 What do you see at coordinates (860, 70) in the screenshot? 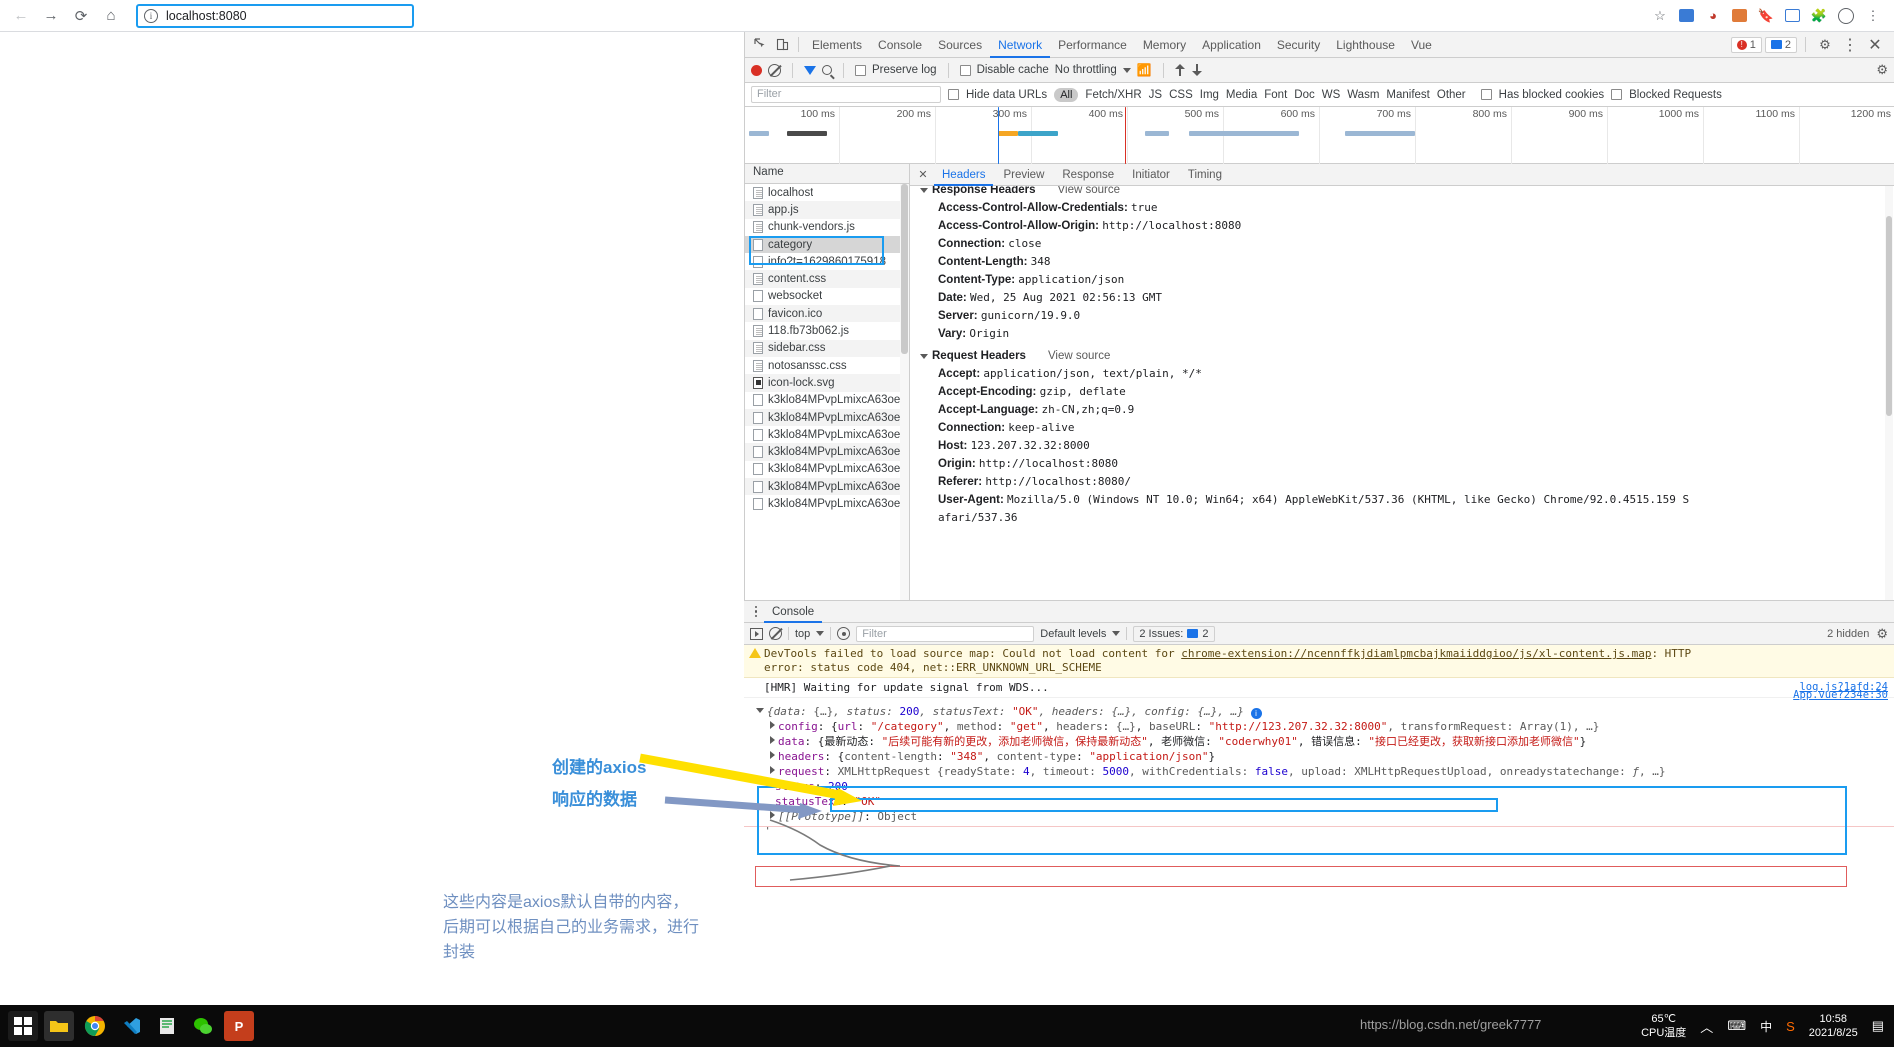
I see `preserve-log-checkbox` at bounding box center [860, 70].